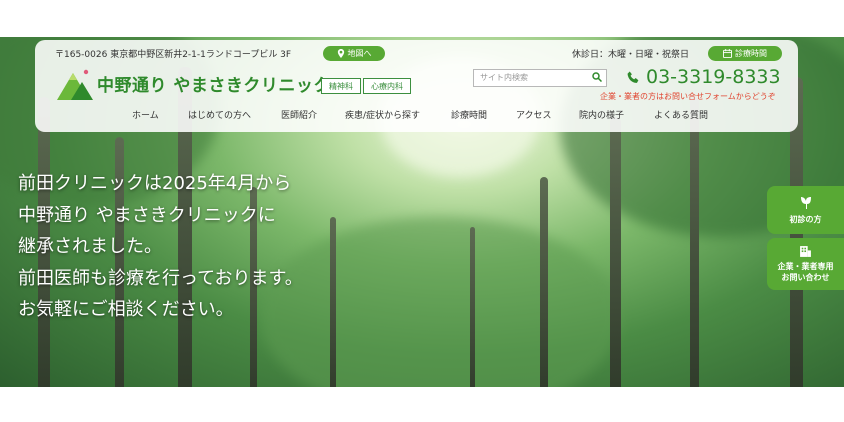 This screenshot has height=422, width=844. Describe the element at coordinates (469, 114) in the screenshot. I see `nav-hours: 診療時間` at that location.